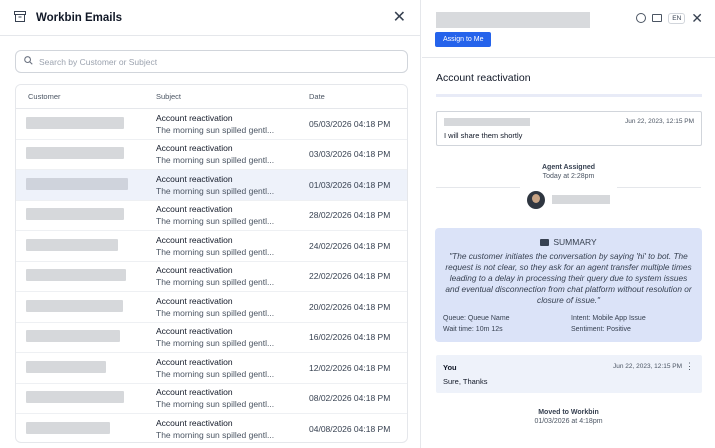 This screenshot has height=448, width=715. I want to click on workbin-title: Workbin Emails, so click(79, 17).